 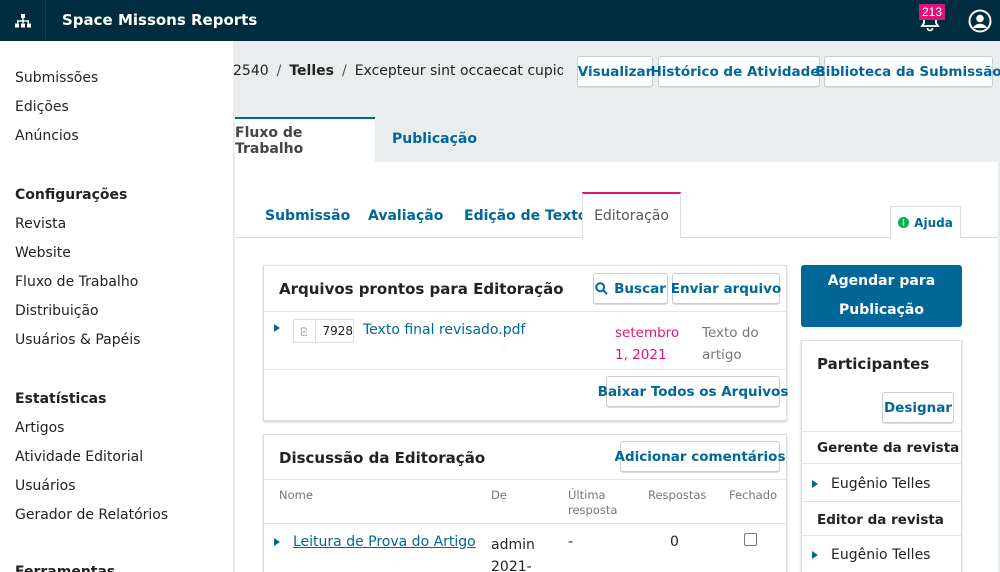 What do you see at coordinates (753, 495) in the screenshot?
I see `column-header-closed: Fechado` at bounding box center [753, 495].